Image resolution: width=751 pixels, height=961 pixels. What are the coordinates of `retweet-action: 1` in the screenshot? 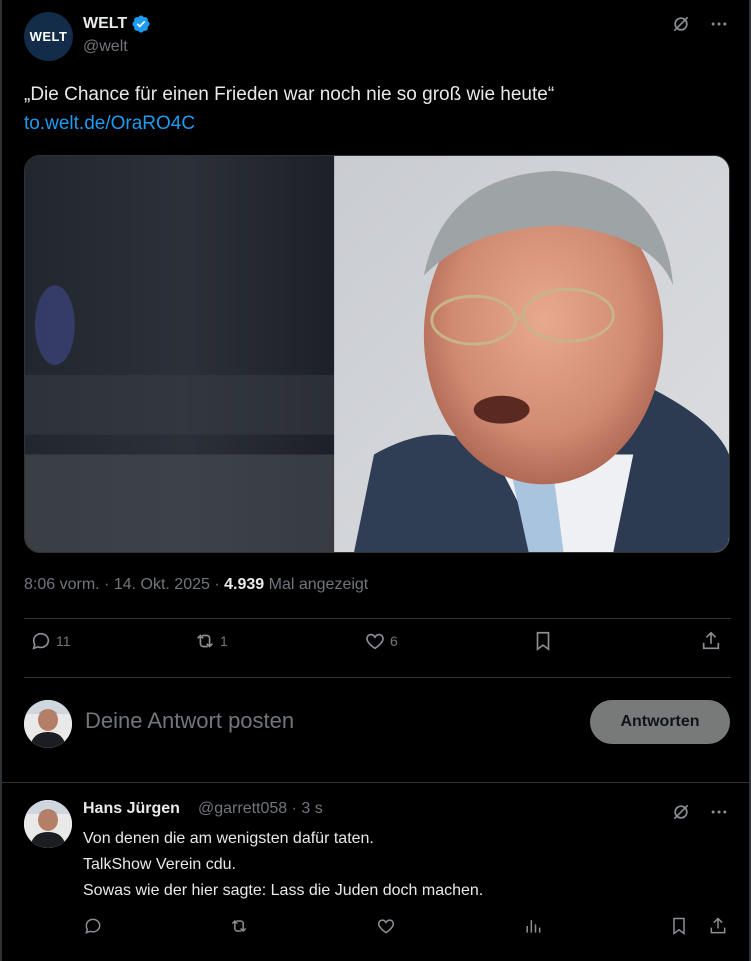 It's located at (211, 641).